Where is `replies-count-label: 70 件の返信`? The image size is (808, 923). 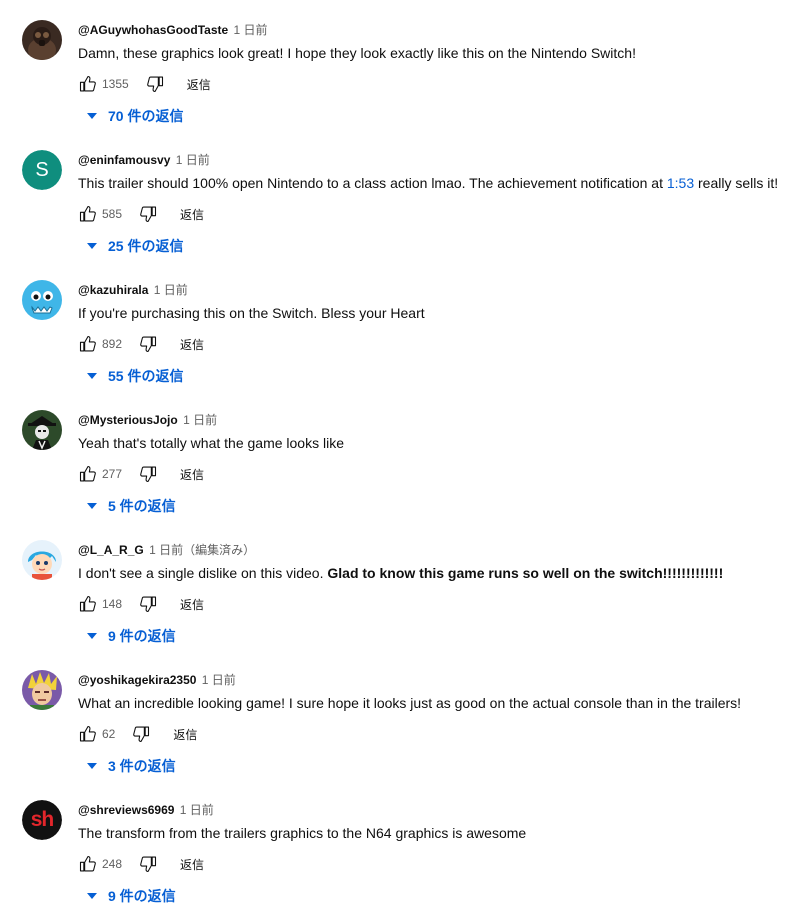 replies-count-label: 70 件の返信 is located at coordinates (146, 116).